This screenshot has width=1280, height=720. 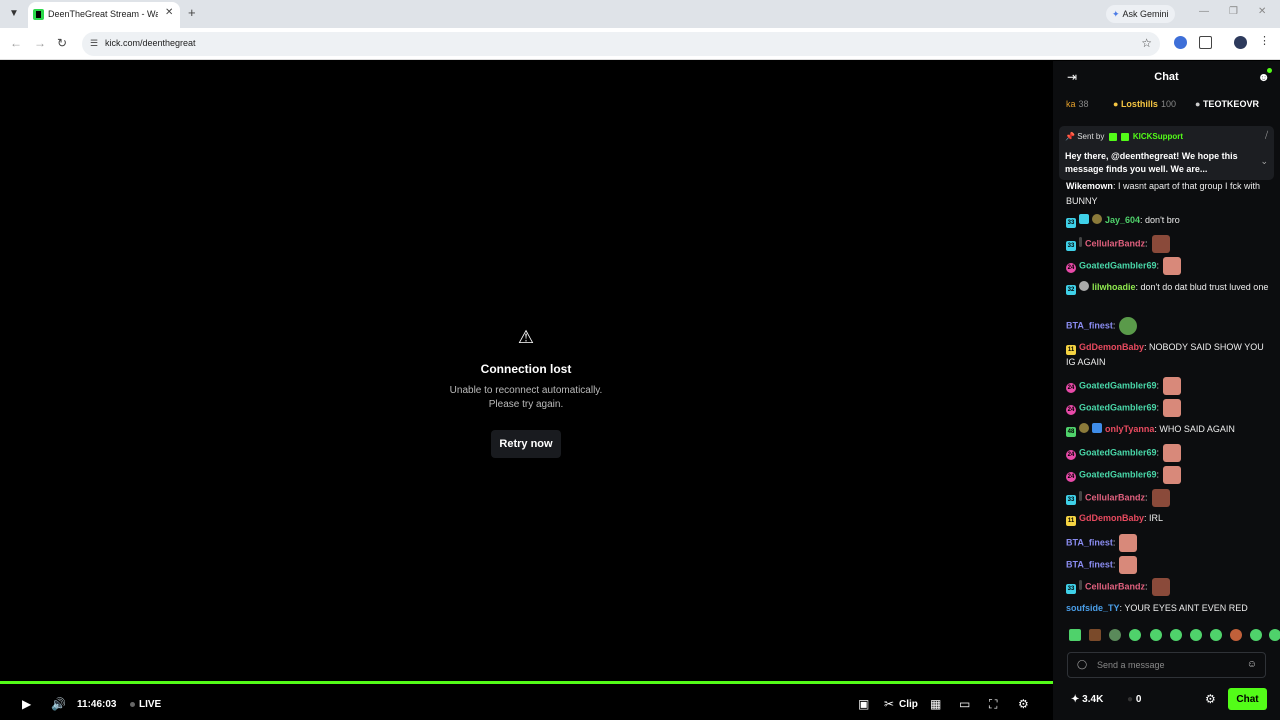 I want to click on chat-settings-gear-icon: ⚙, so click(x=1210, y=699).